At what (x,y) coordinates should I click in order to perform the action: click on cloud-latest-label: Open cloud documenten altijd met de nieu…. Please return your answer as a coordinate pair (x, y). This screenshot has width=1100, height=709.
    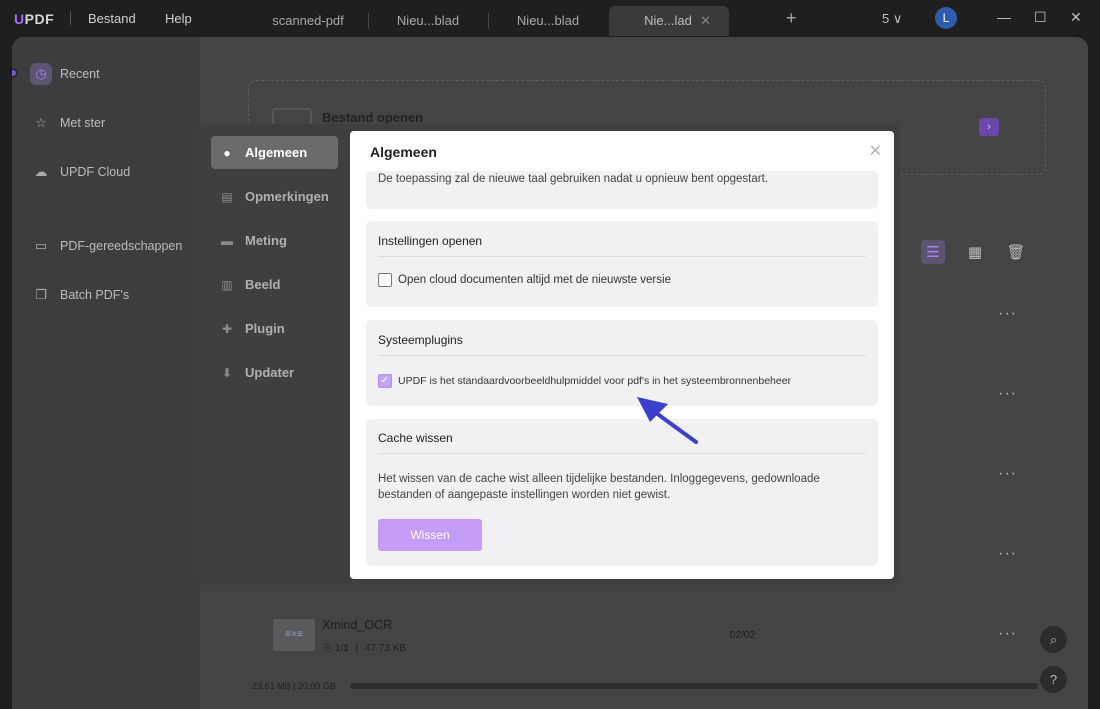
    Looking at the image, I should click on (534, 280).